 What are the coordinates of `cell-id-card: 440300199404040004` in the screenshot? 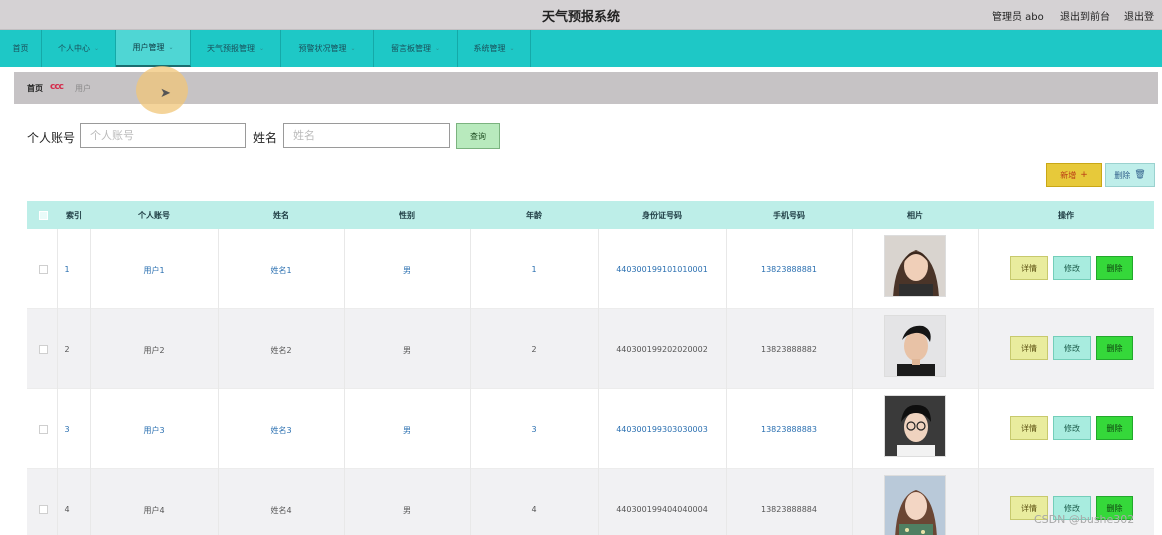 It's located at (662, 509).